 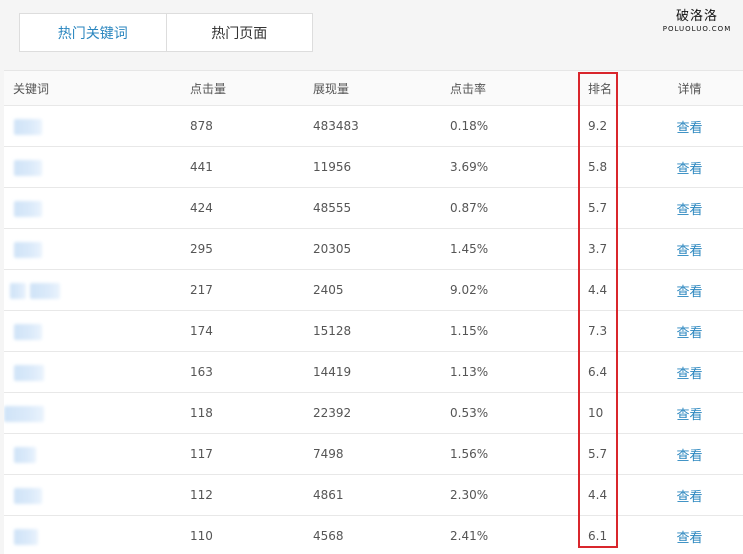 What do you see at coordinates (373, 454) in the screenshot?
I see `table-row: 117 7498 1.56% 5.7 查看` at bounding box center [373, 454].